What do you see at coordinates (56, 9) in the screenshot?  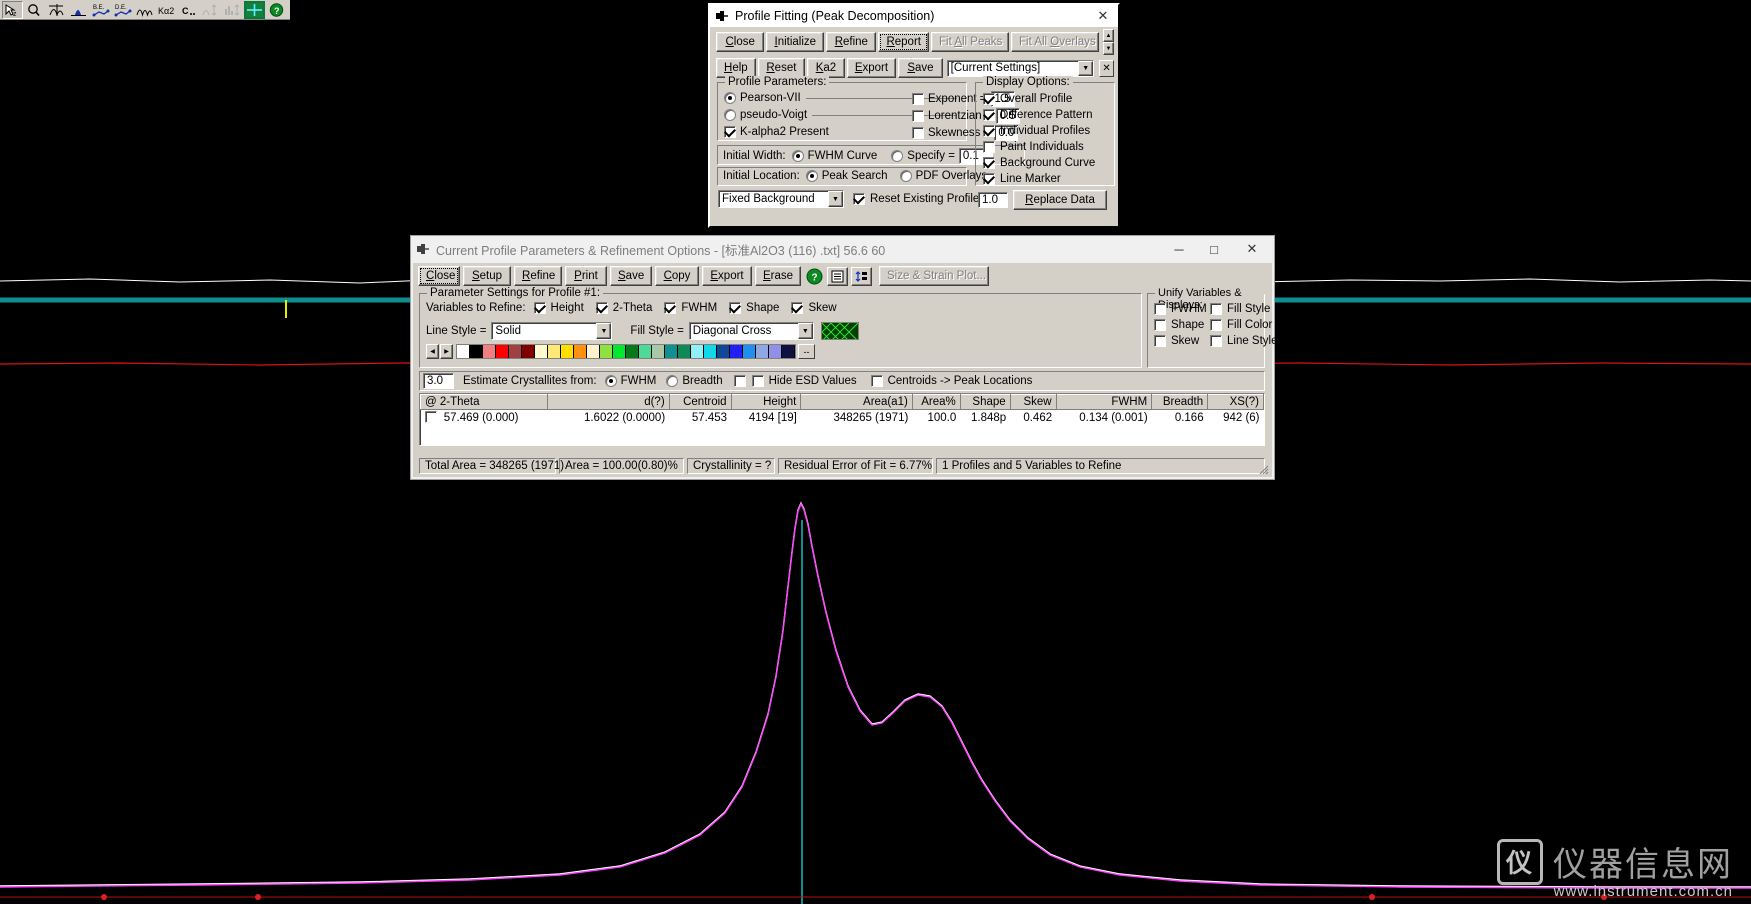 I see `peak-axis-icon` at bounding box center [56, 9].